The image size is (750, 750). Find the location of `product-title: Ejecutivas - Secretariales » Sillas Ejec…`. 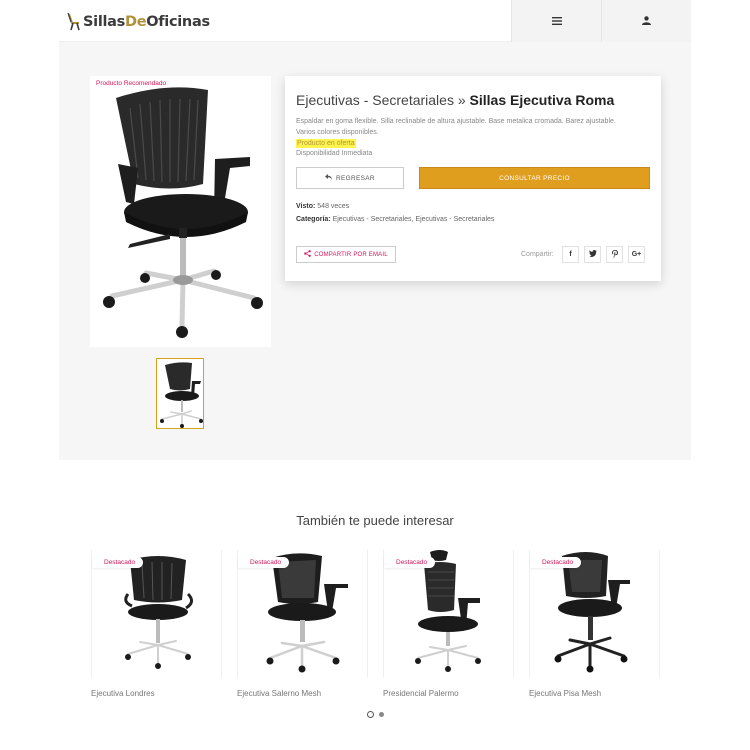

product-title: Ejecutivas - Secretariales » Sillas Ejec… is located at coordinates (455, 100).